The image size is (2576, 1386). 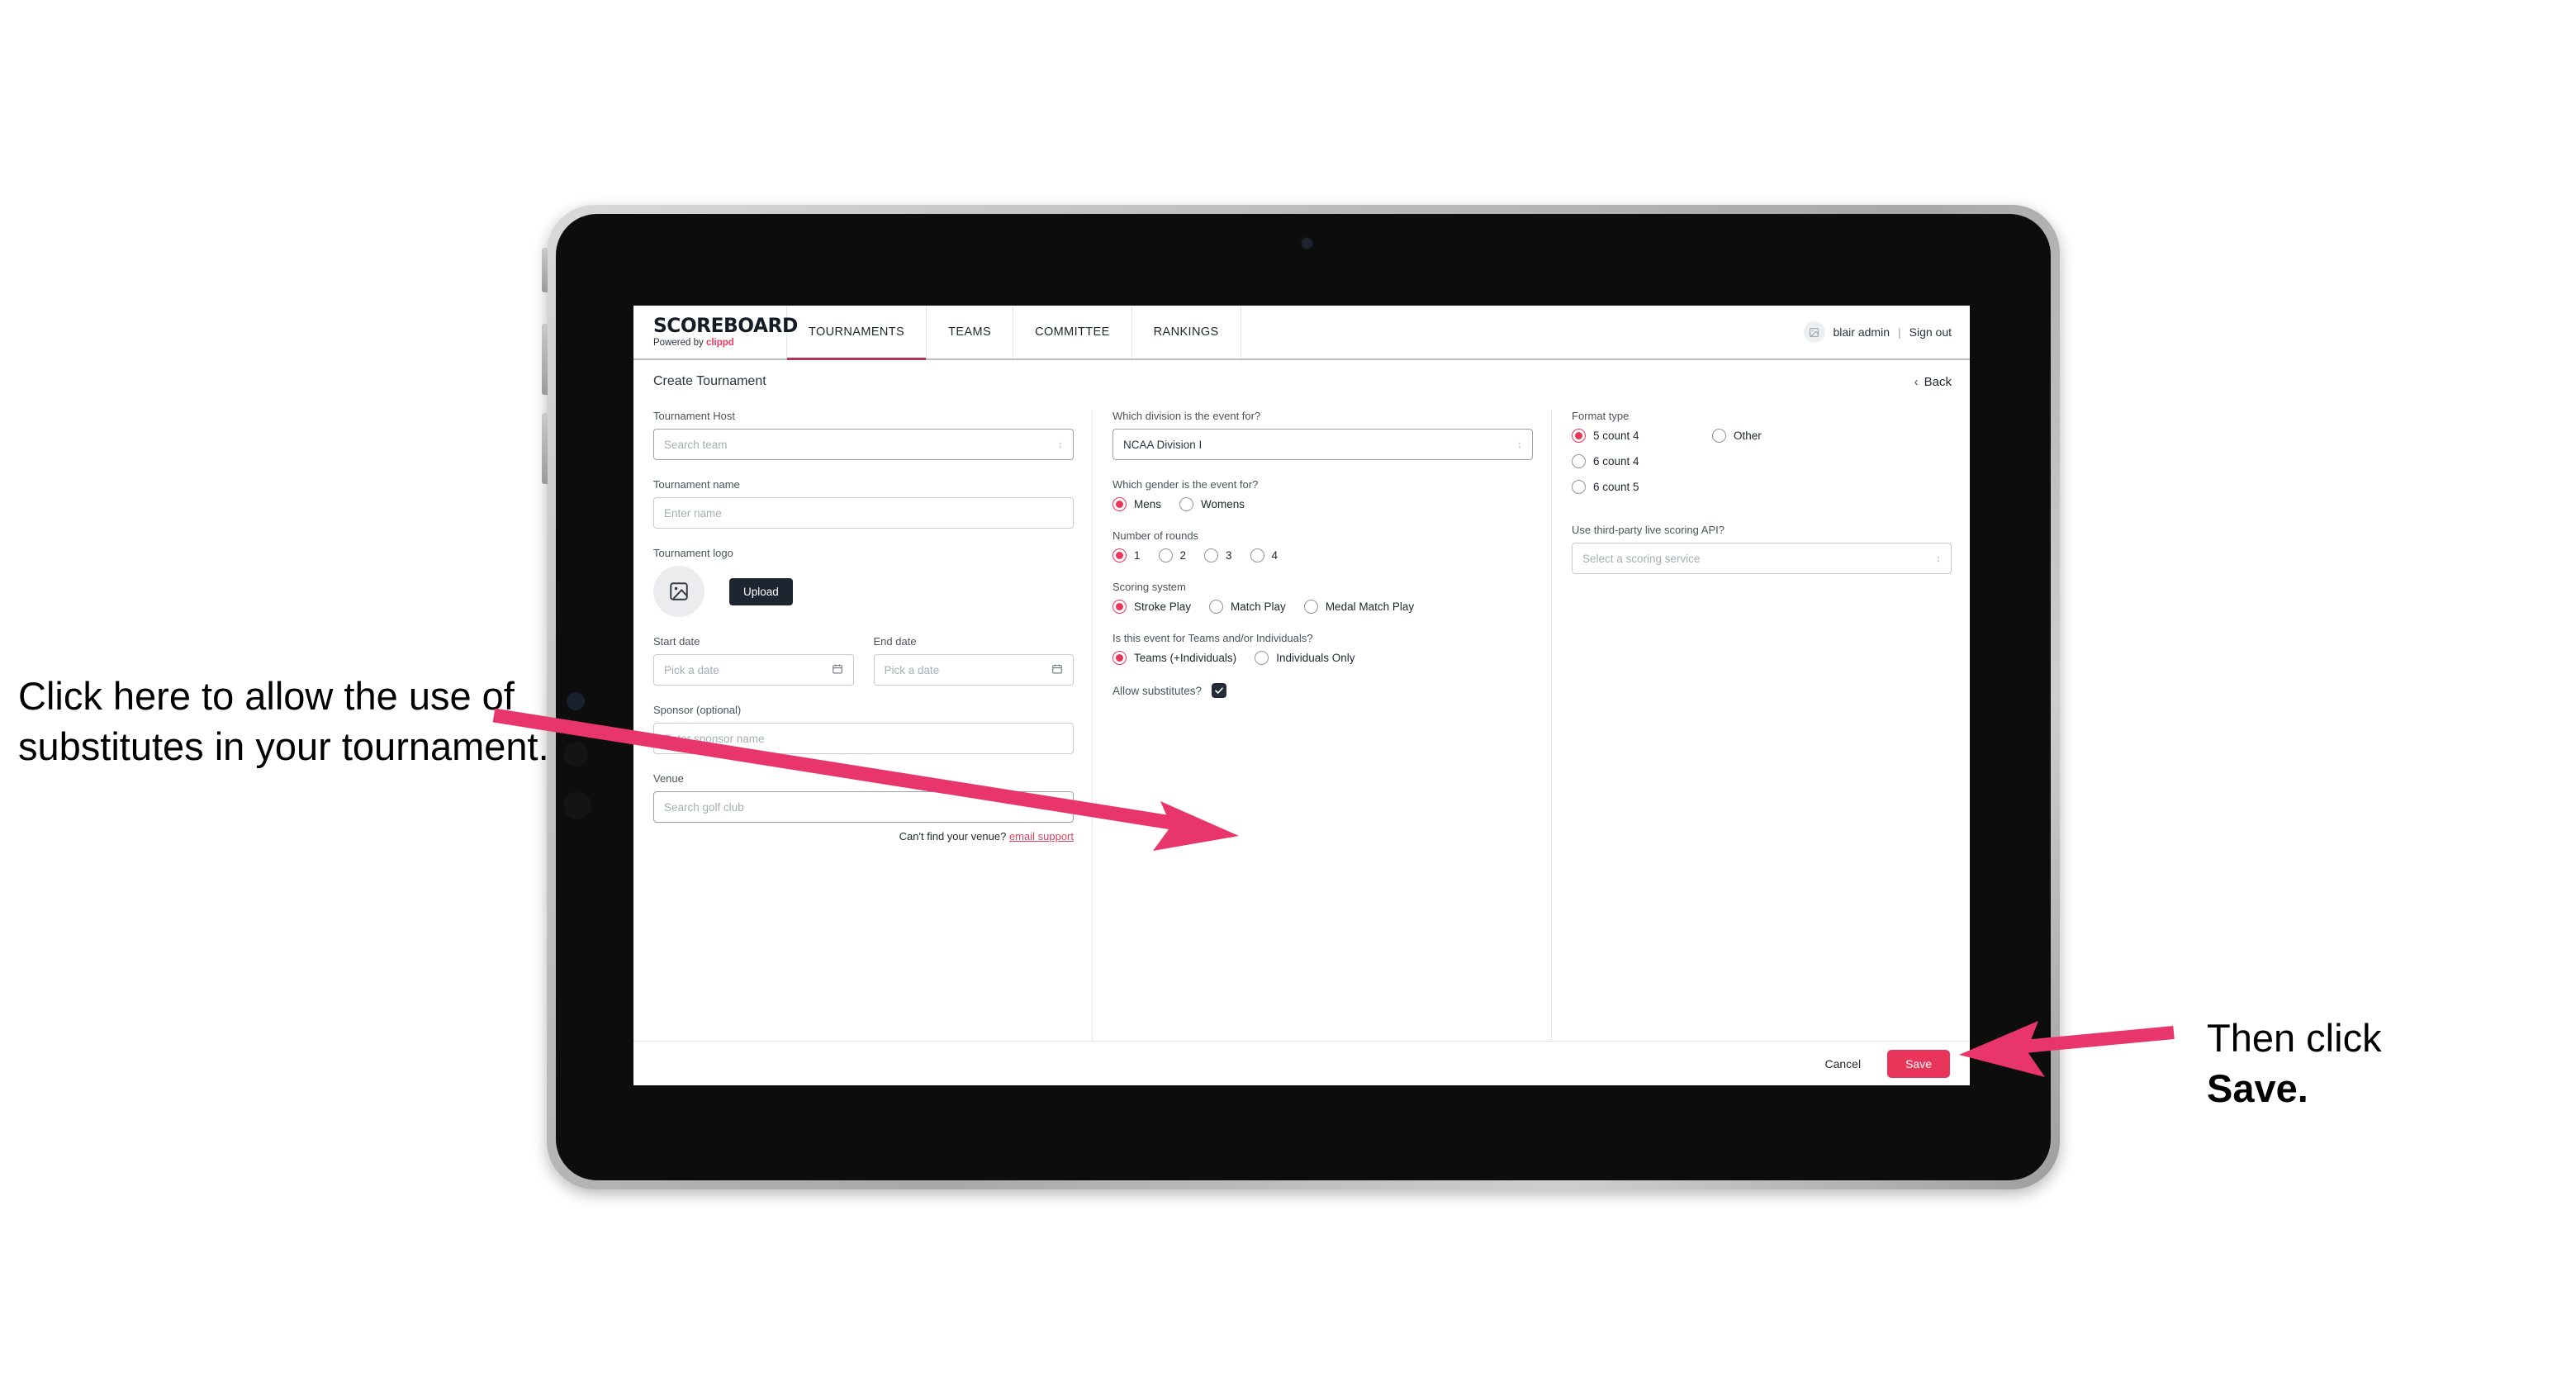 I want to click on save-button: Save, so click(x=1918, y=1063).